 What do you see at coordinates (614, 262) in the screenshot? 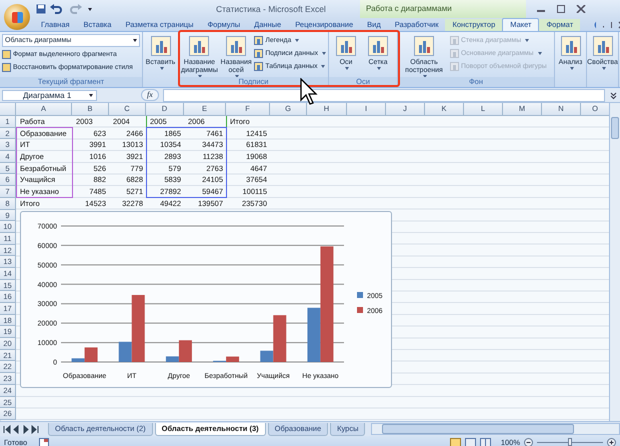
I see `vertical-scrollbar` at bounding box center [614, 262].